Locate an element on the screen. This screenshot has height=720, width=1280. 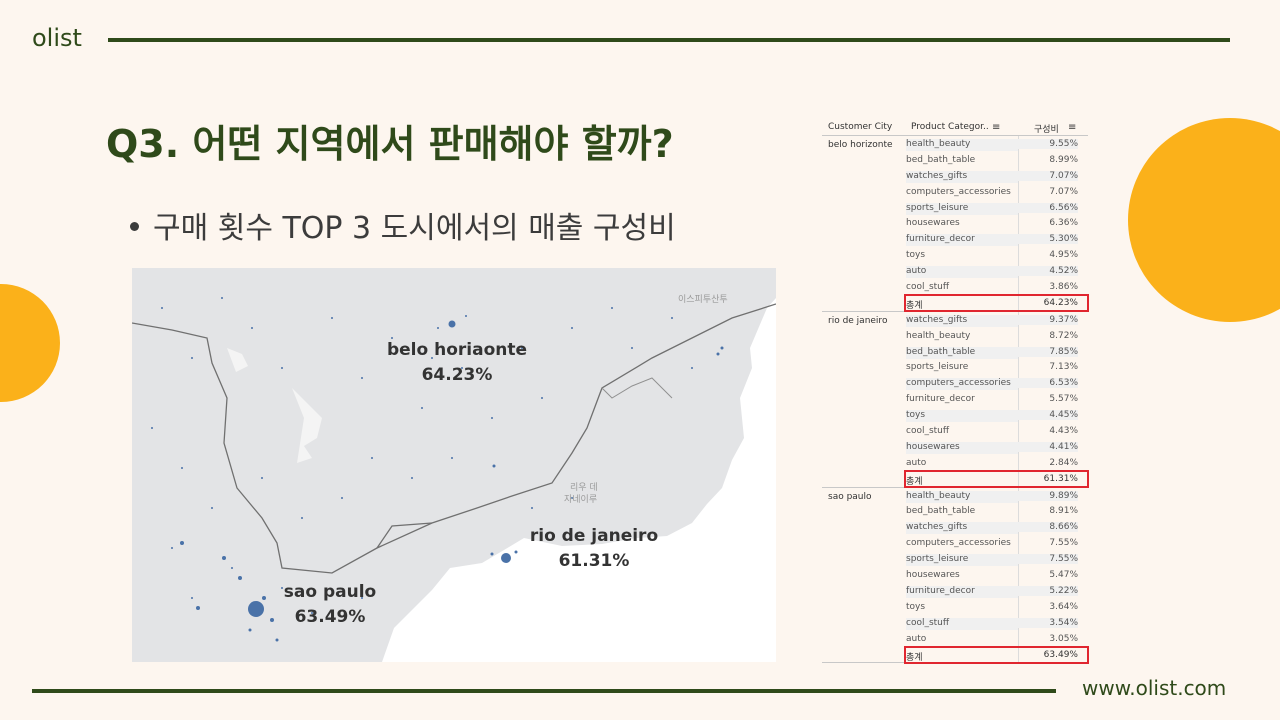
city-name: rio de janeiro is located at coordinates (594, 536).